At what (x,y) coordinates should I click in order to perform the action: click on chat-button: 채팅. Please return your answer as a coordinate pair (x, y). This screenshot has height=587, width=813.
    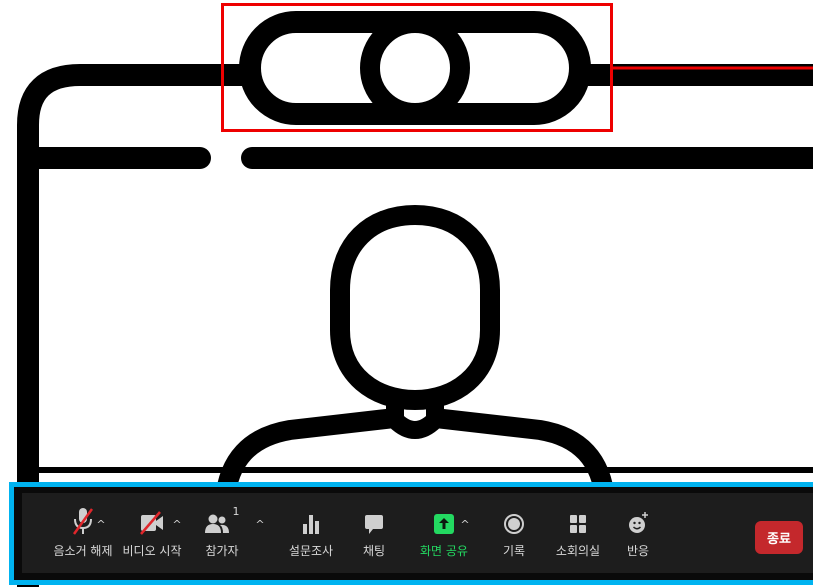
    Looking at the image, I should click on (374, 530).